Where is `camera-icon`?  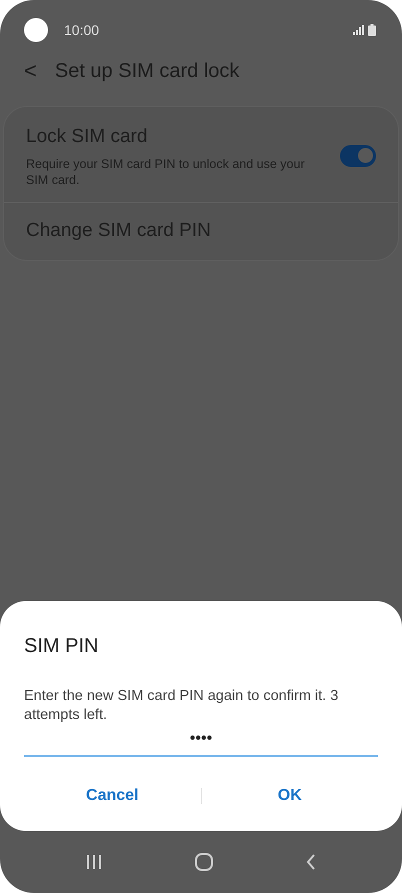 camera-icon is located at coordinates (36, 30).